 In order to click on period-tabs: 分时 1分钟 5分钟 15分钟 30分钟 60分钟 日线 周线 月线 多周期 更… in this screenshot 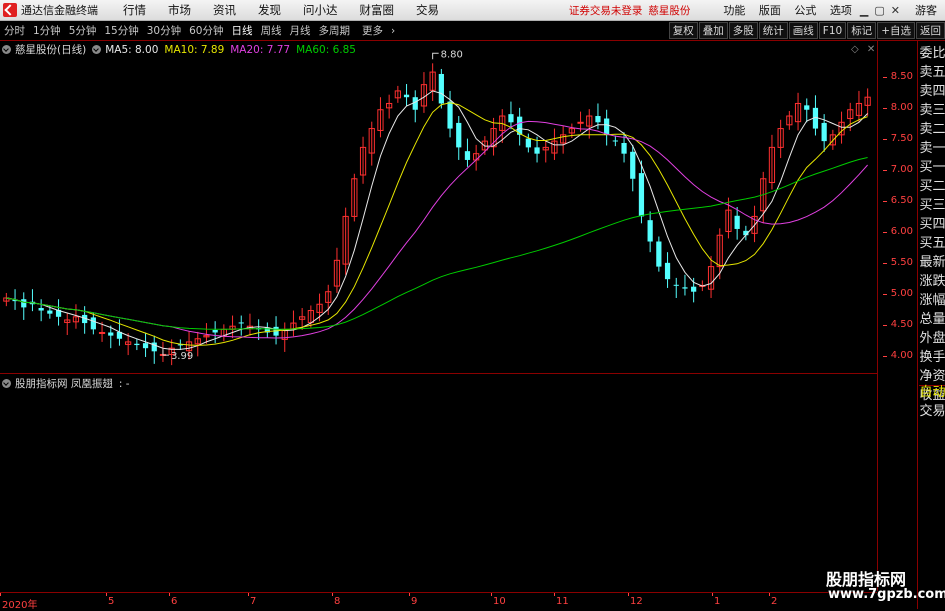, I will do `click(201, 30)`.